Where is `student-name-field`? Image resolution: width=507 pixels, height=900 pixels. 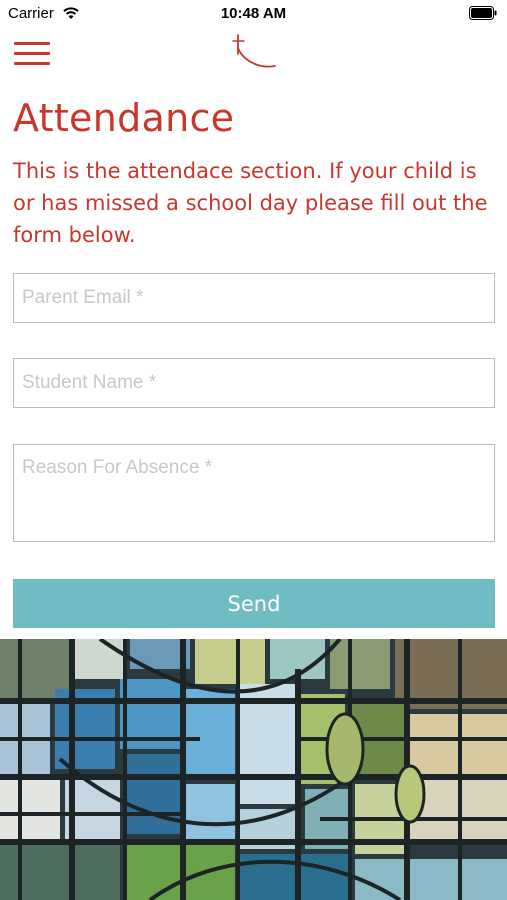 student-name-field is located at coordinates (254, 383).